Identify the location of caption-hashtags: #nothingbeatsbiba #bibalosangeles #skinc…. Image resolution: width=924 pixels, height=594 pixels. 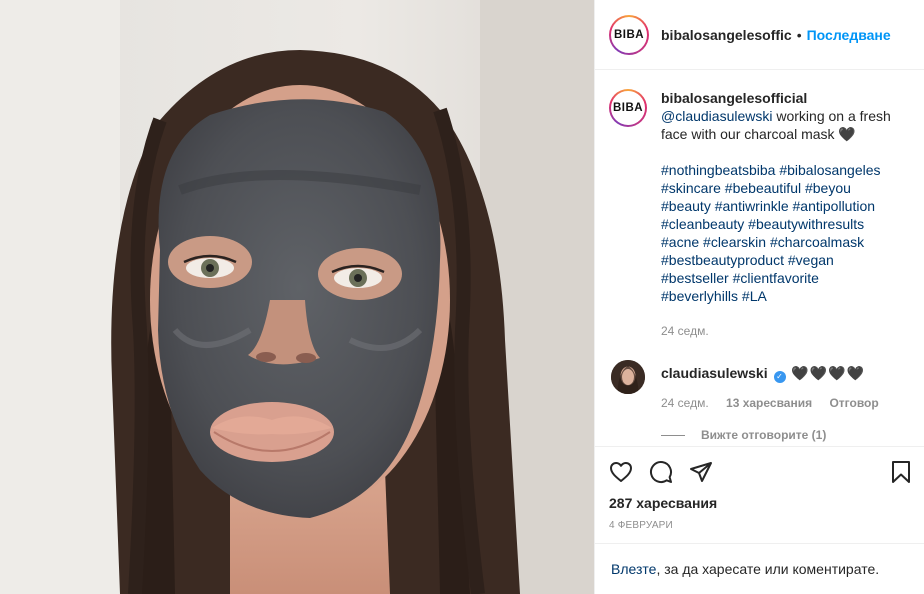
(780, 233).